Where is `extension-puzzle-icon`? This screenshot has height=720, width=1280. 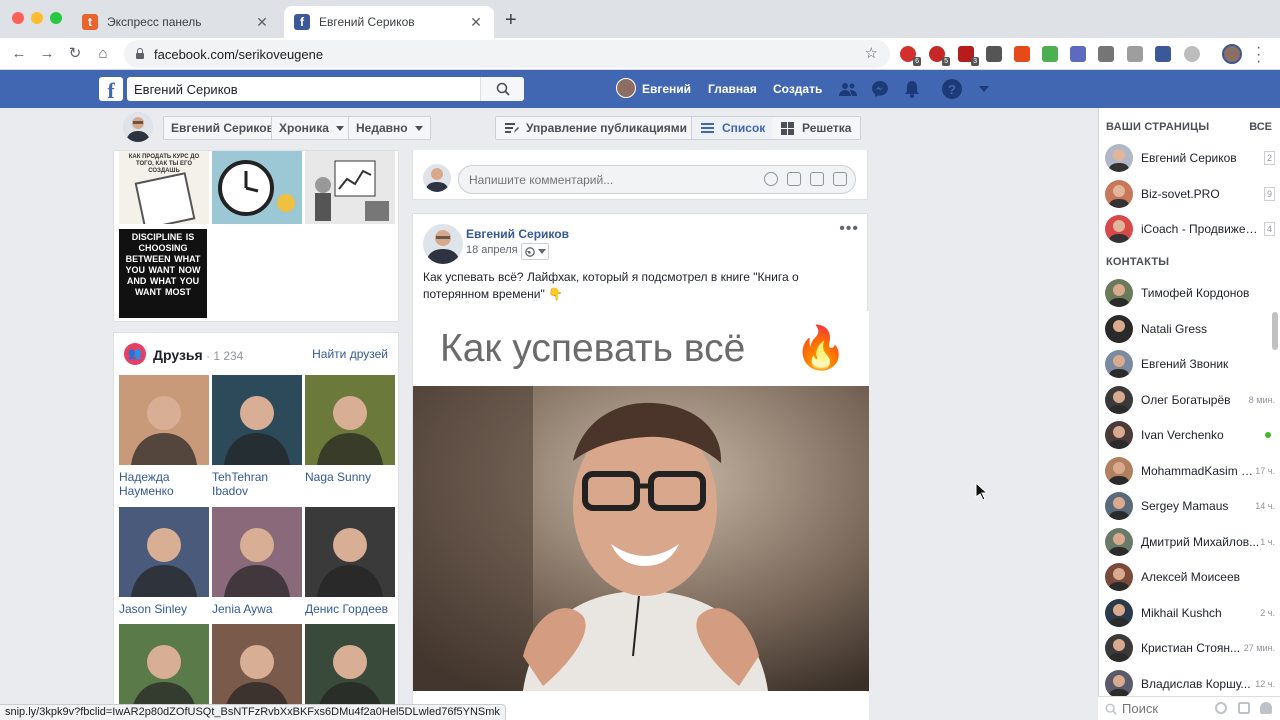
extension-puzzle-icon is located at coordinates (1106, 54).